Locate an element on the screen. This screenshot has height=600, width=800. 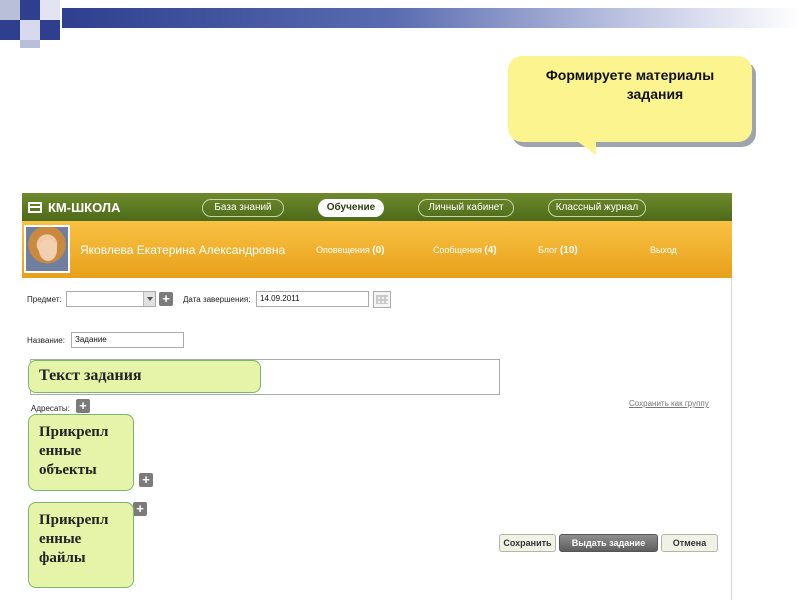
add-object-button: + is located at coordinates (146, 480).